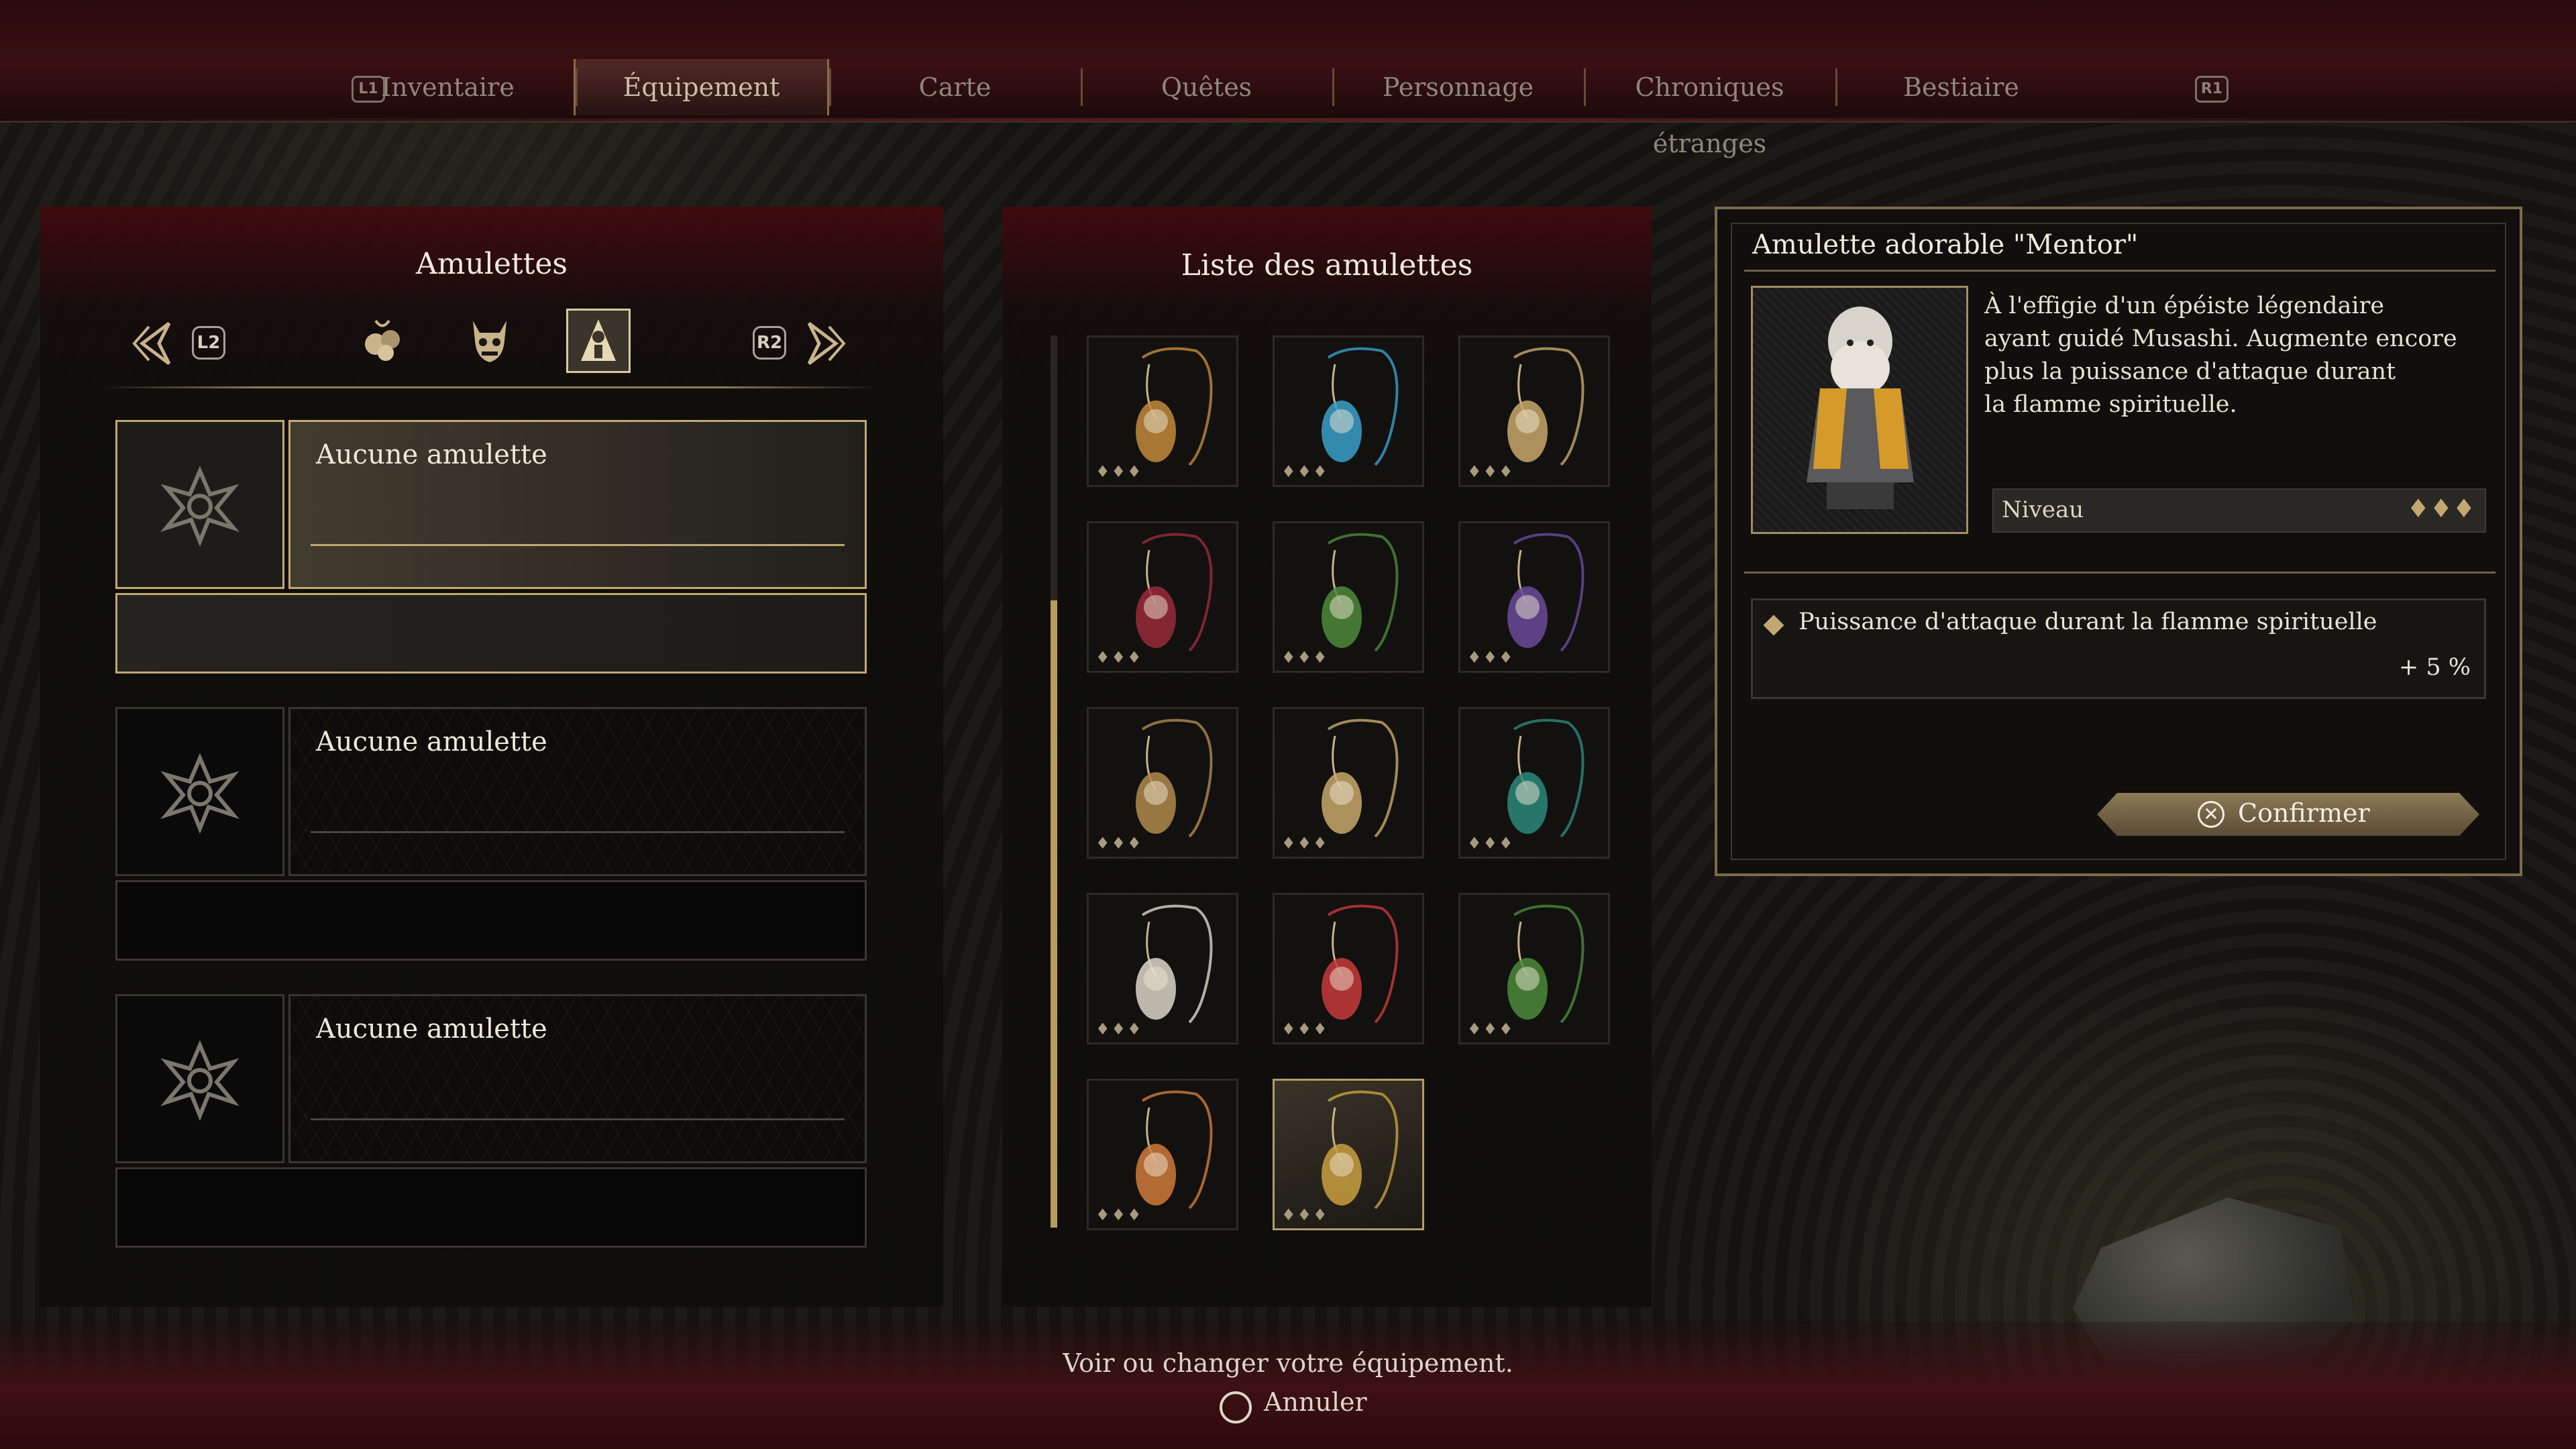 The width and height of the screenshot is (2576, 1449). I want to click on amulet-detail-title: Amulette adorable "Mentor", so click(1945, 244).